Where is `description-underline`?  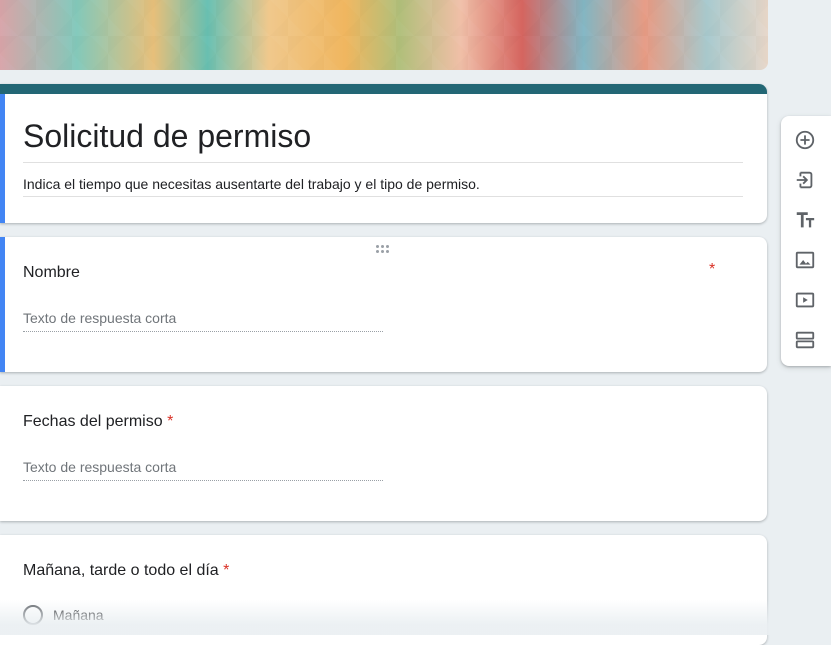
description-underline is located at coordinates (383, 196).